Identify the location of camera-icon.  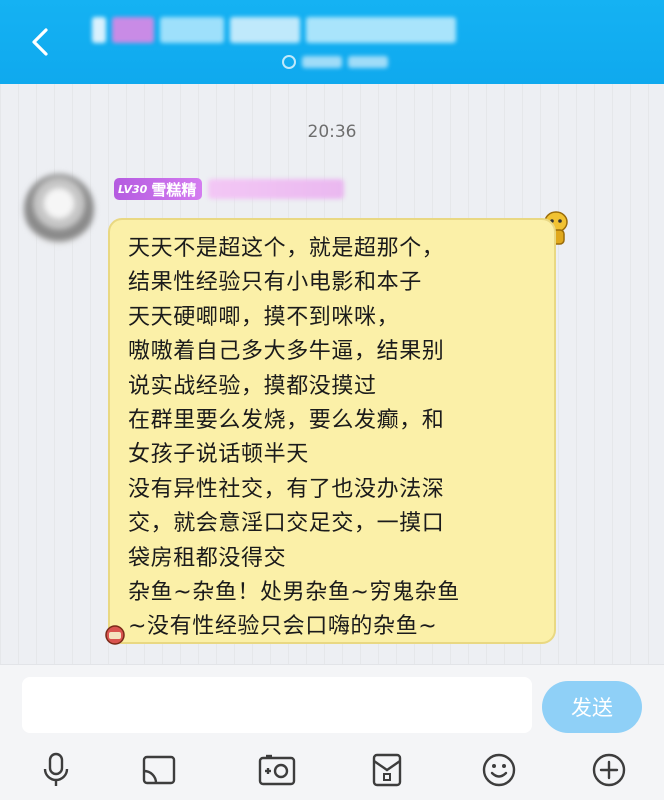
(277, 770).